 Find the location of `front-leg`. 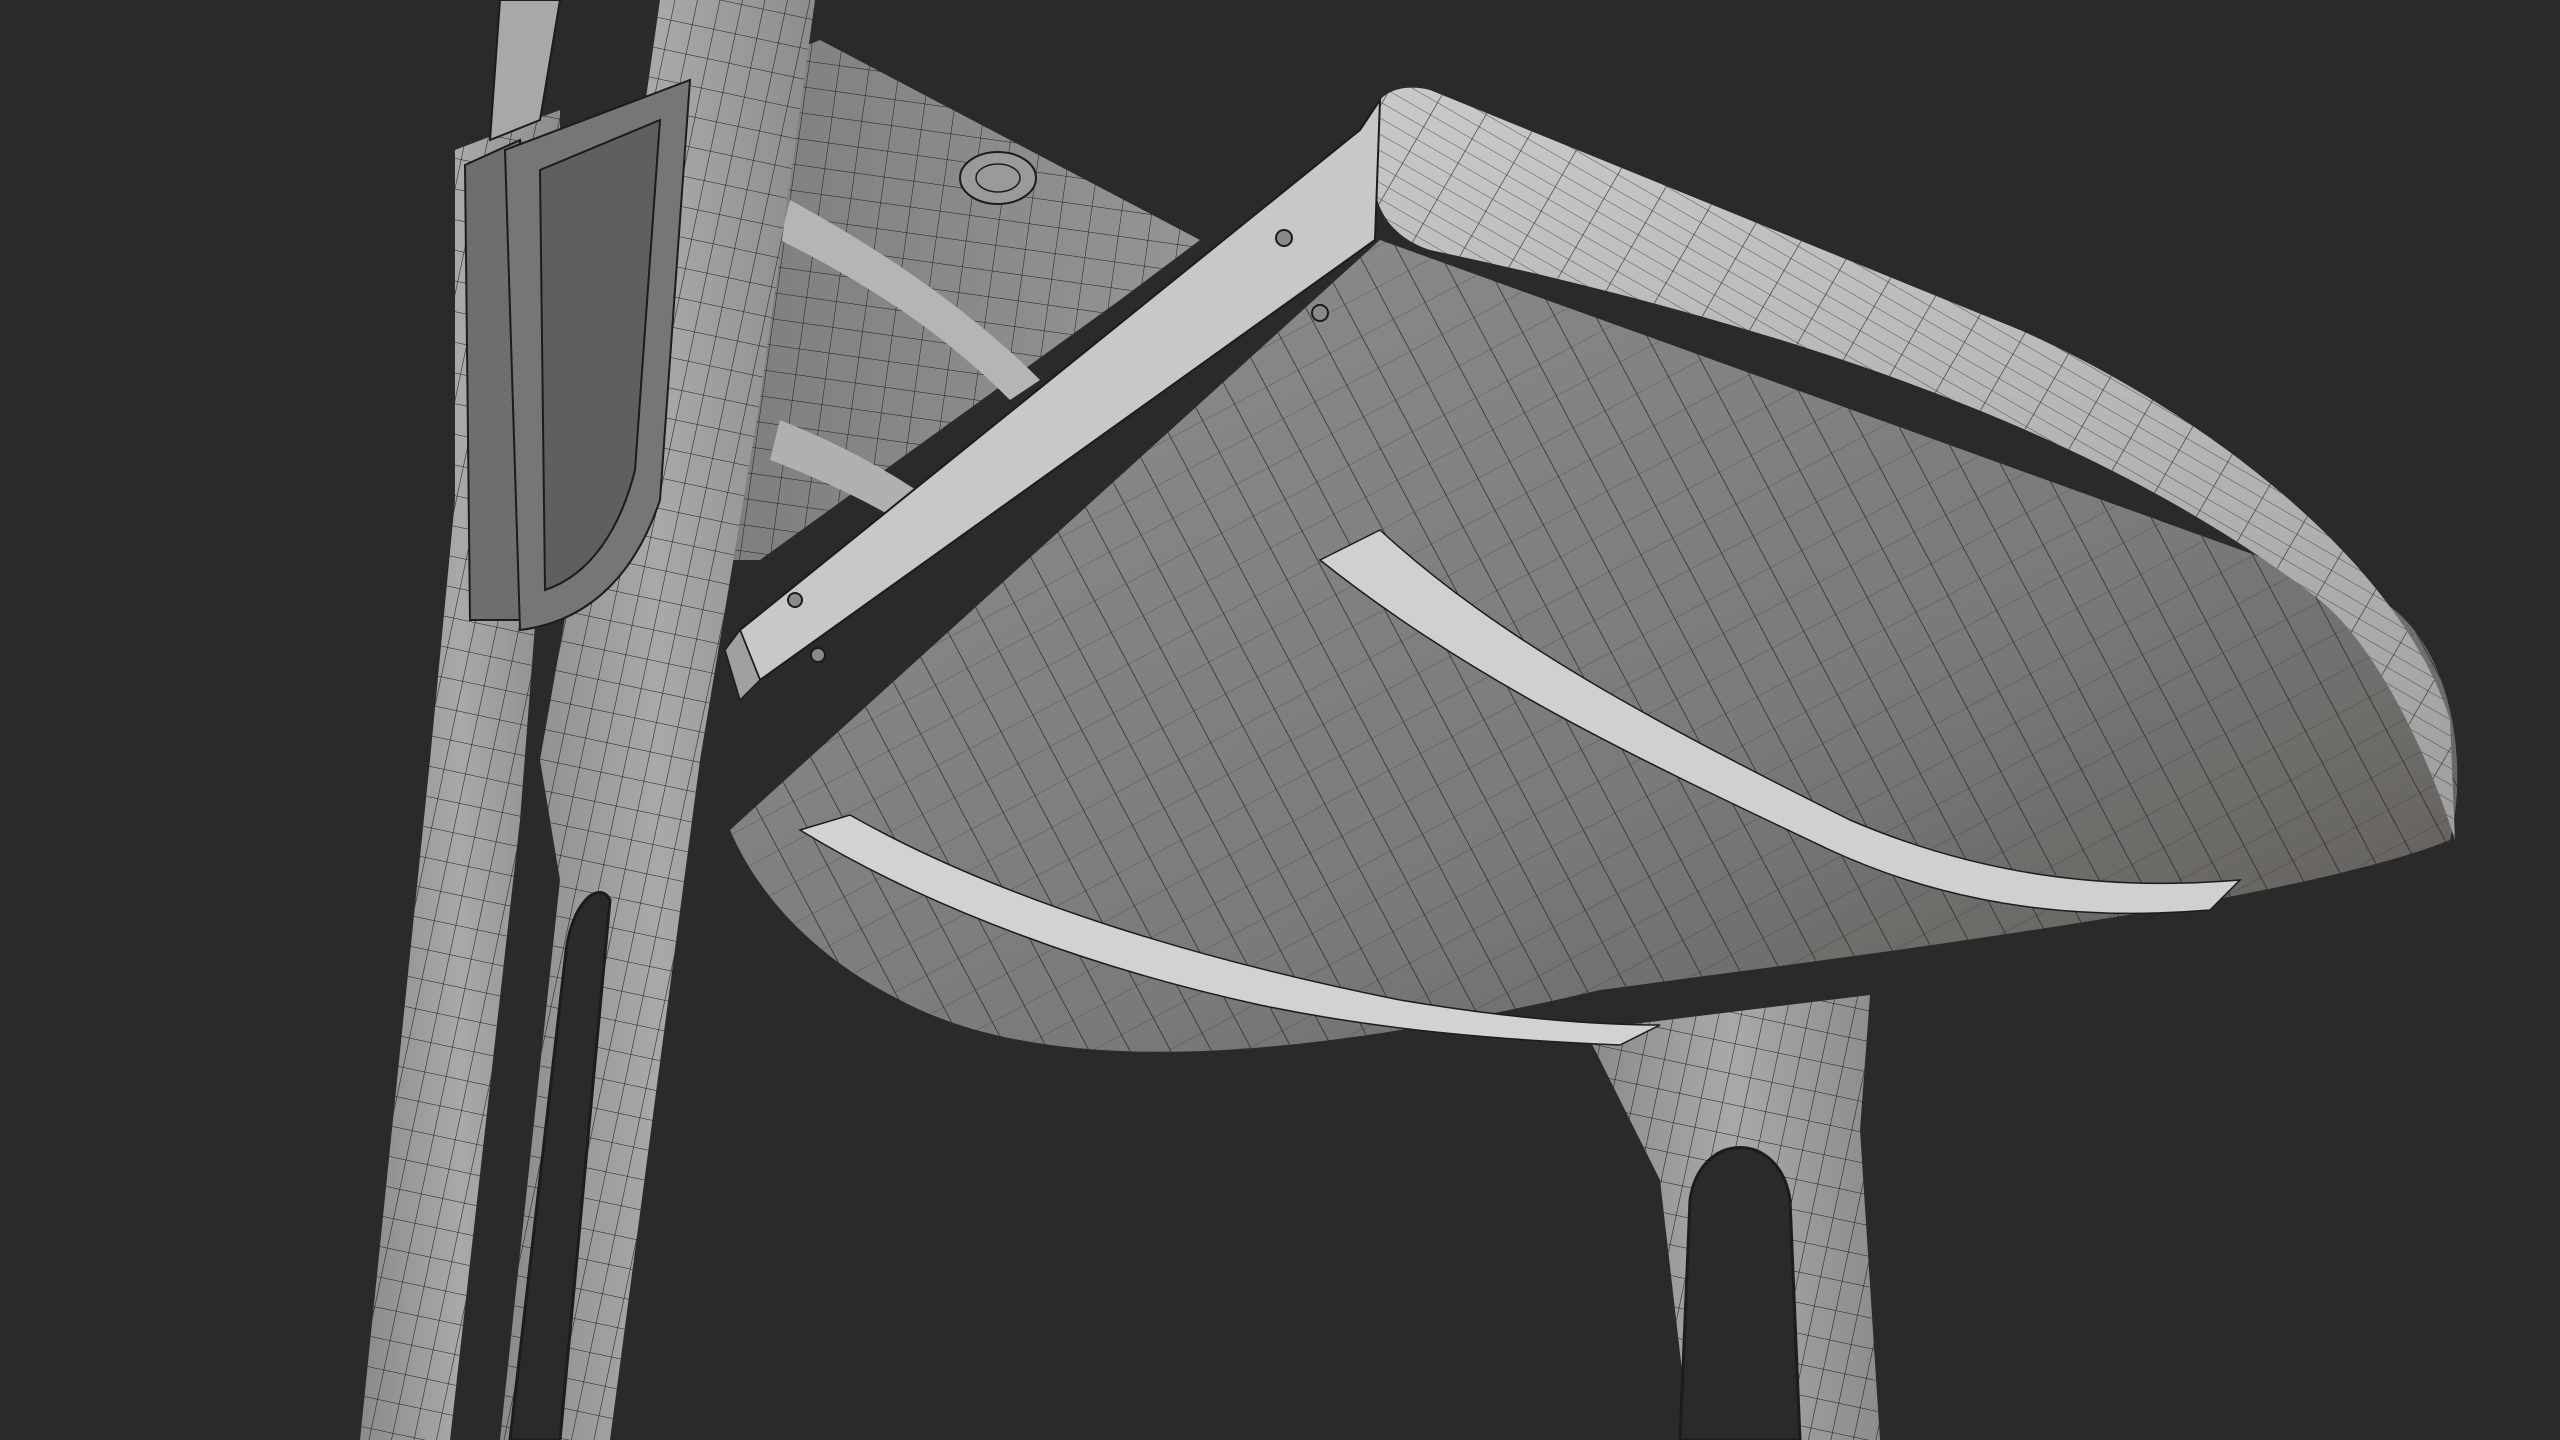

front-leg is located at coordinates (1732, 1217).